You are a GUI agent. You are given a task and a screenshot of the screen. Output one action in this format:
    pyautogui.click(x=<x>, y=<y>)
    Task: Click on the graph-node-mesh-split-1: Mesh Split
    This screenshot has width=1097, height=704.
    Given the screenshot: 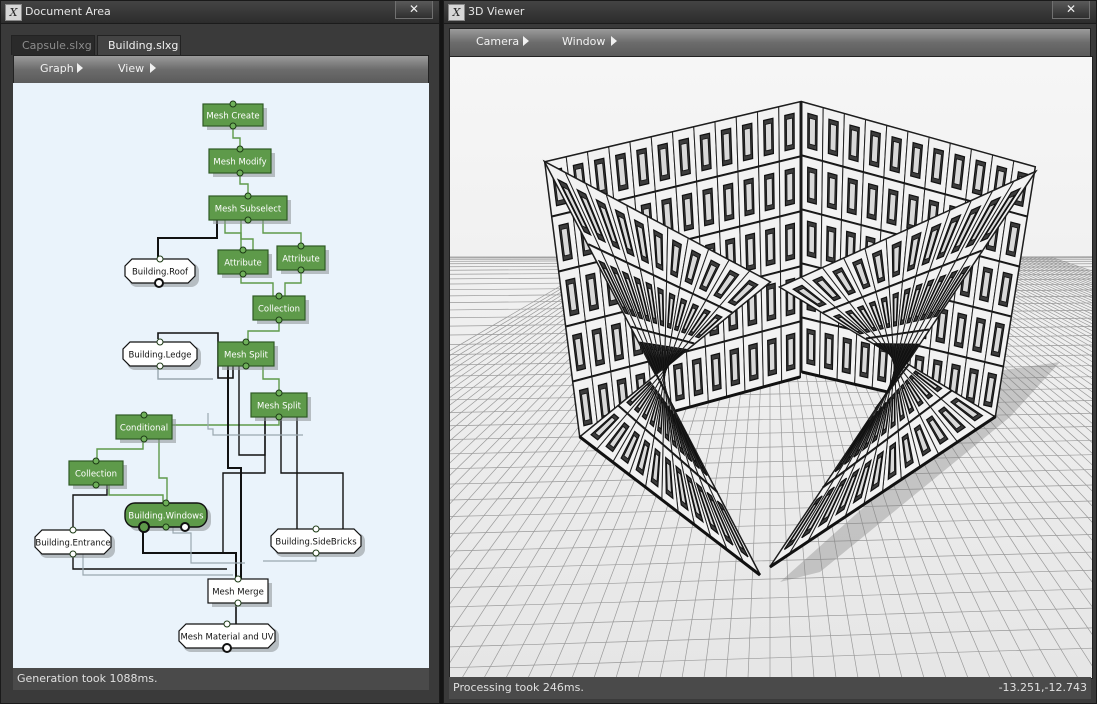 What is the action you would take?
    pyautogui.click(x=247, y=354)
    